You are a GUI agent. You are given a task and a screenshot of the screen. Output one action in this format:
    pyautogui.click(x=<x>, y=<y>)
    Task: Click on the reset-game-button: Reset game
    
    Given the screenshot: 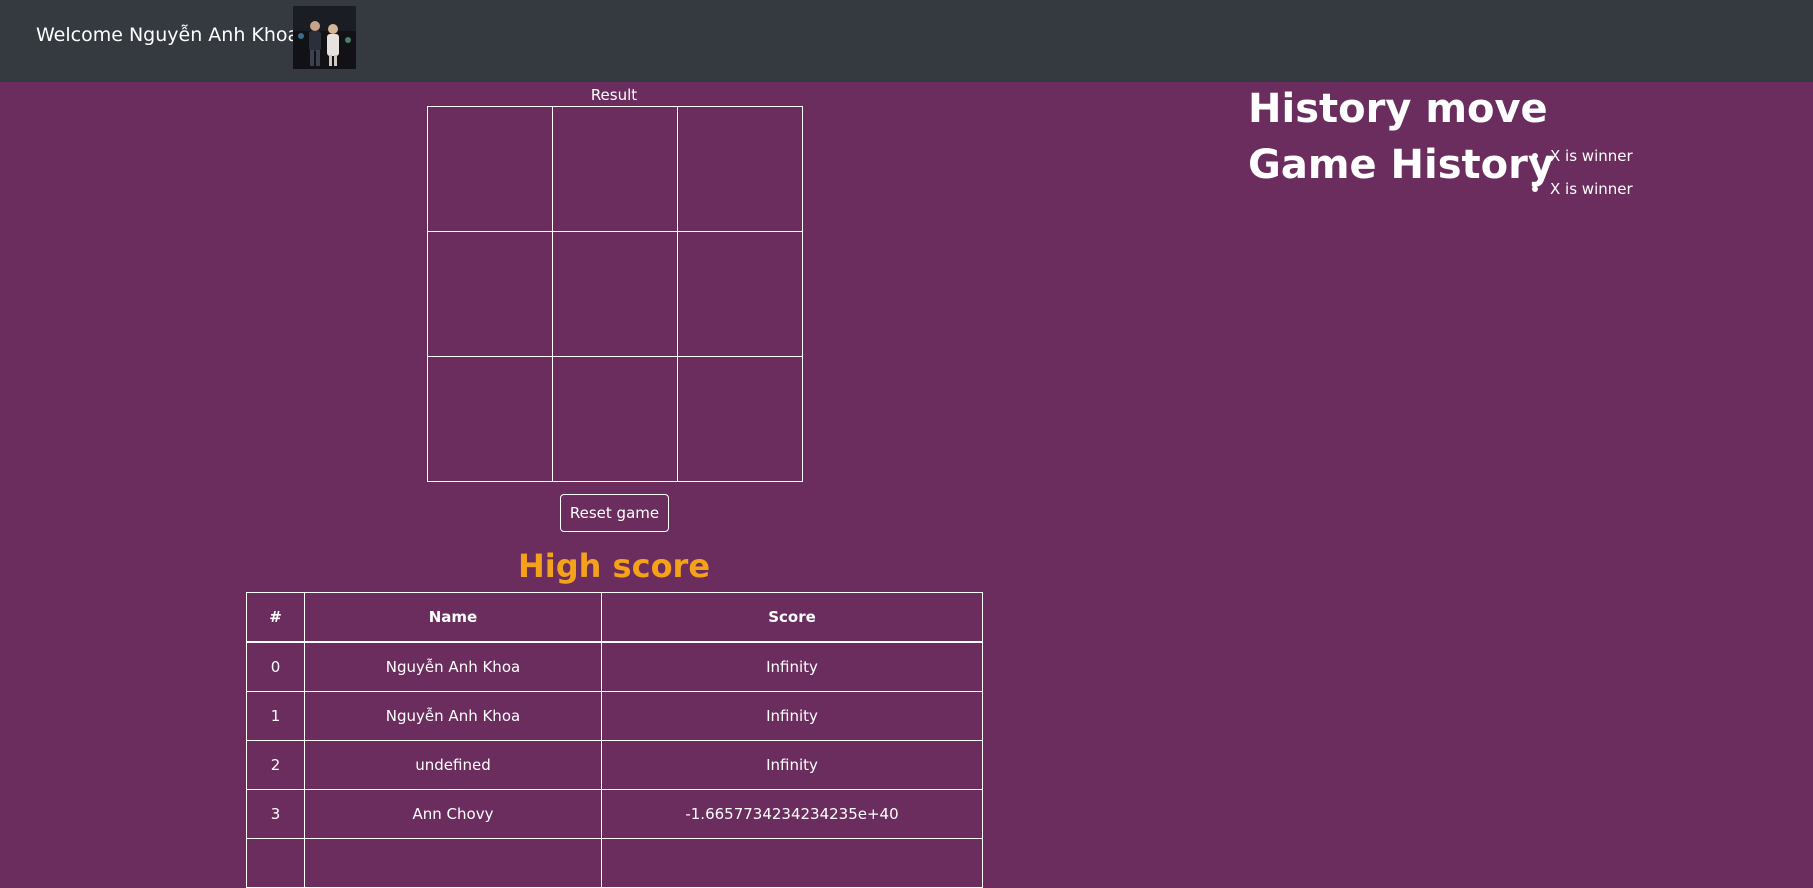 What is the action you would take?
    pyautogui.click(x=614, y=513)
    